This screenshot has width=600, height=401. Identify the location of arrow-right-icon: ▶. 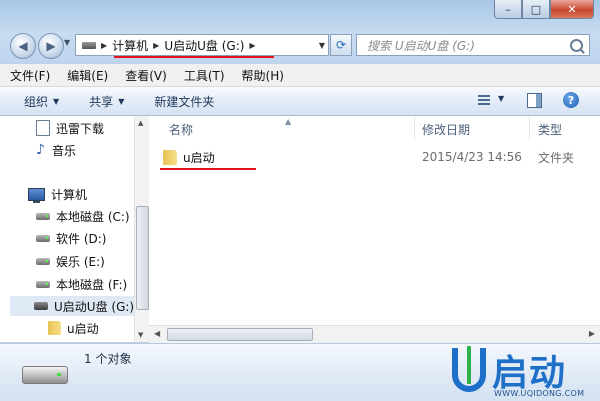
(51, 46).